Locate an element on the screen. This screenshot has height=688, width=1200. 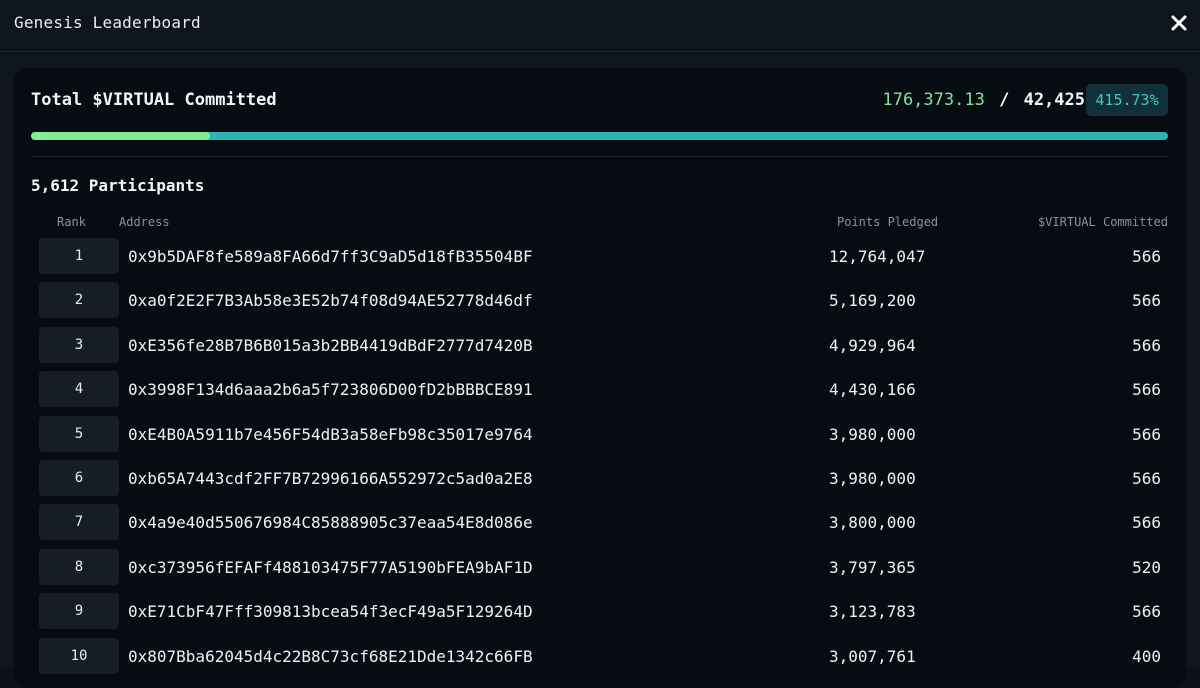
rank-cell: 2 is located at coordinates (79, 300).